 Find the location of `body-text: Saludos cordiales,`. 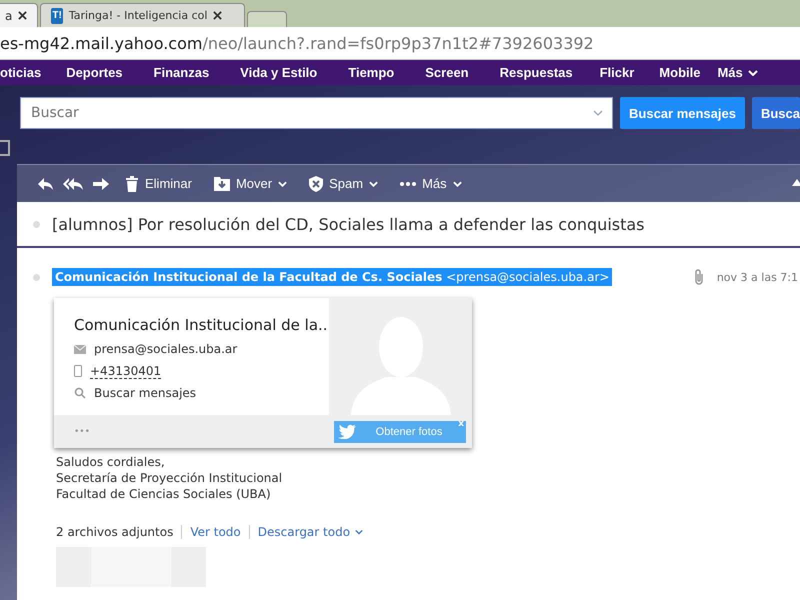

body-text: Saludos cordiales, is located at coordinates (111, 462).